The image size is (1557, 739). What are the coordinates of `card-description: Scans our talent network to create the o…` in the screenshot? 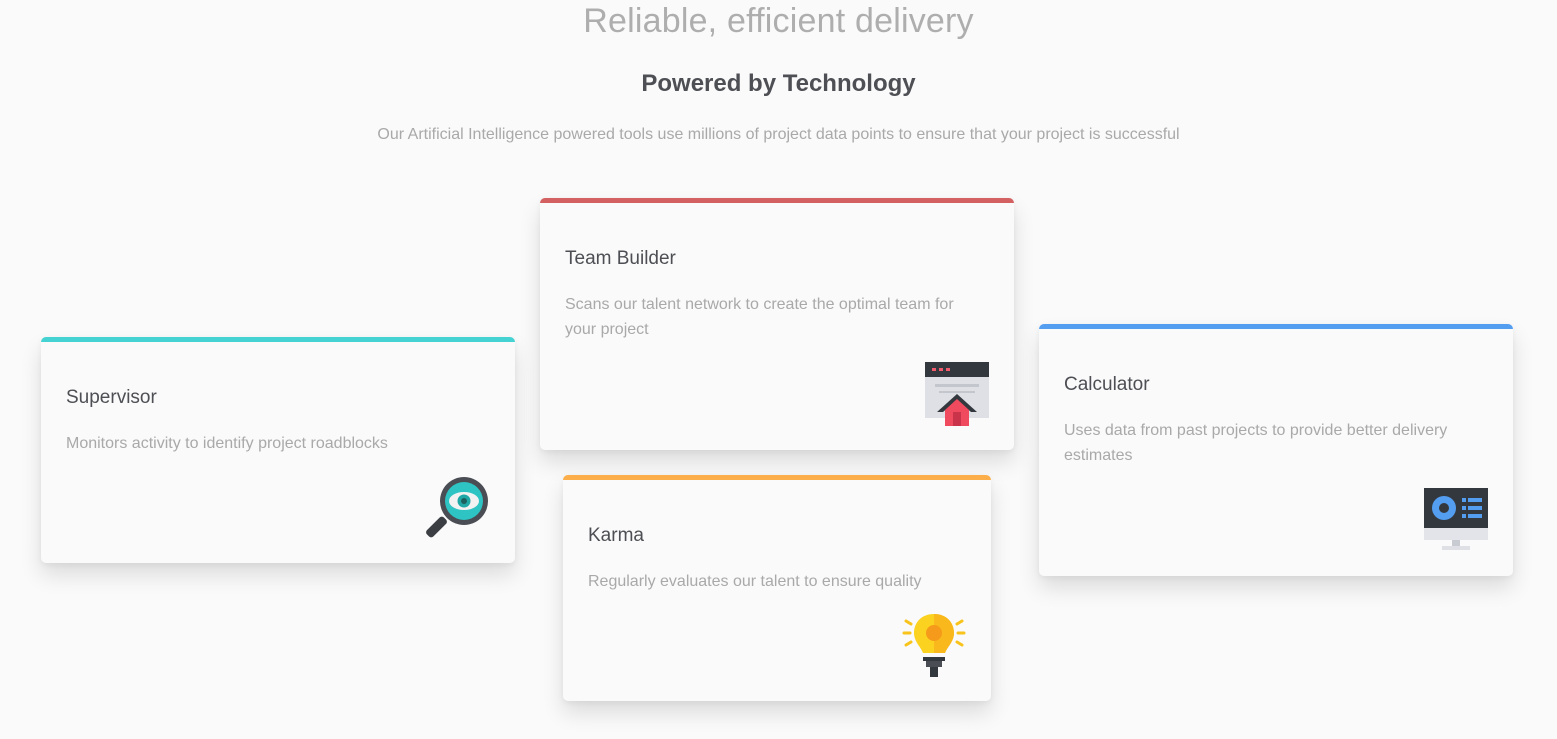 It's located at (759, 317).